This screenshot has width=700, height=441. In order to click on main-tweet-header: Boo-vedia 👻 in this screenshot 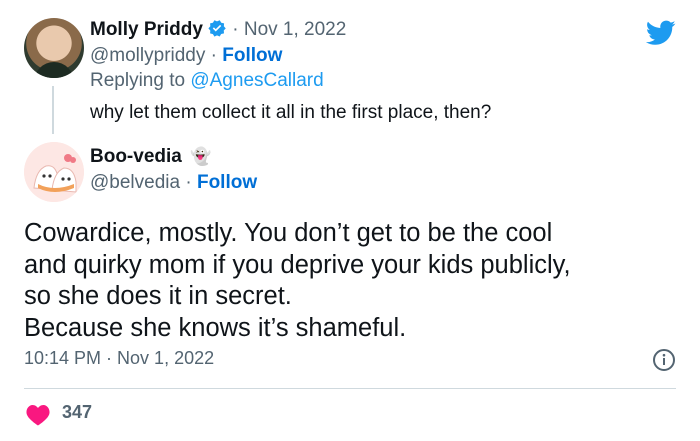, I will do `click(150, 157)`.